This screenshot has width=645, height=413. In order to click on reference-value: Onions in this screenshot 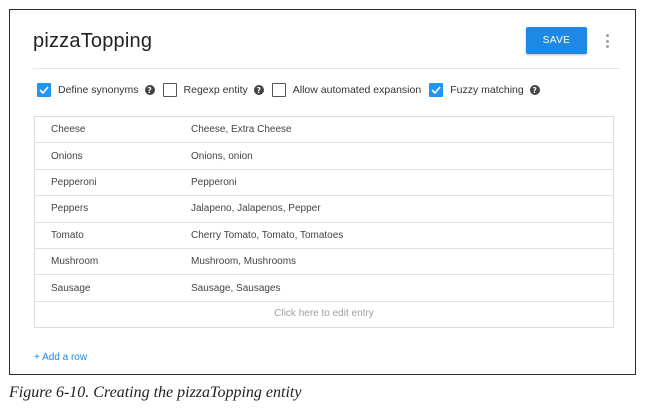, I will do `click(113, 156)`.